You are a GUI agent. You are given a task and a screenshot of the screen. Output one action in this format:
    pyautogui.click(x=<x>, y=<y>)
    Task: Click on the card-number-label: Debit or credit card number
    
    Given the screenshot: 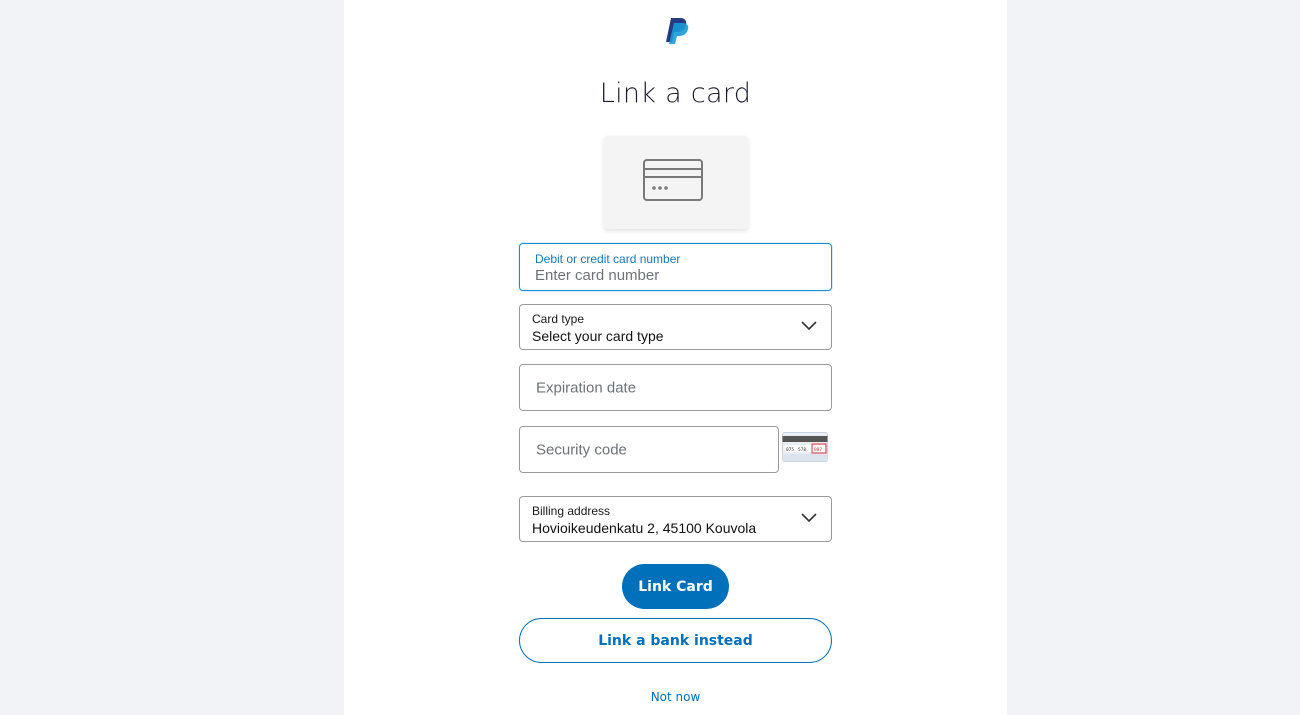 What is the action you would take?
    pyautogui.click(x=608, y=259)
    